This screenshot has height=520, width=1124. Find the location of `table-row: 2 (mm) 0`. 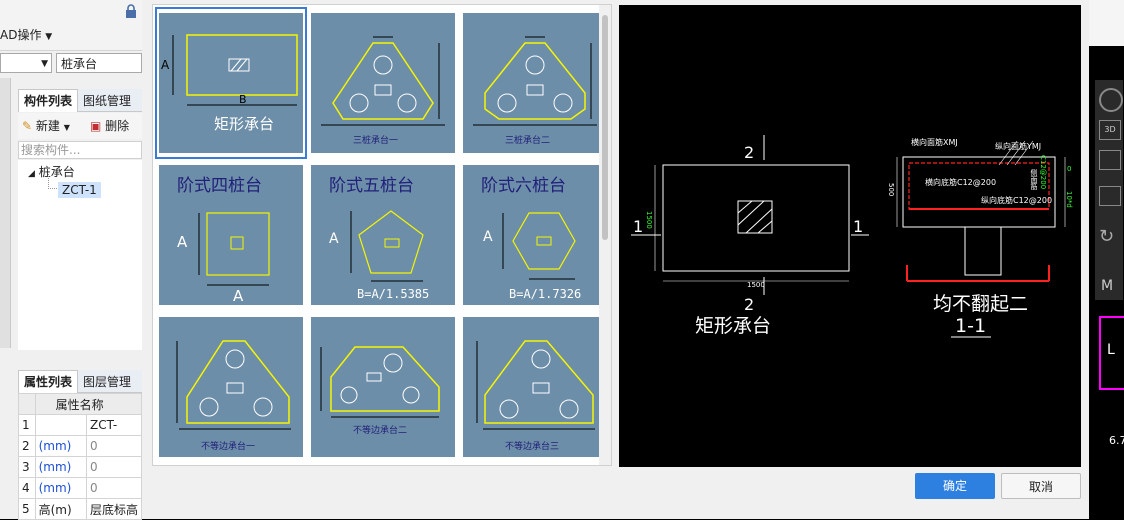

table-row: 2 (mm) 0 is located at coordinates (80, 446).